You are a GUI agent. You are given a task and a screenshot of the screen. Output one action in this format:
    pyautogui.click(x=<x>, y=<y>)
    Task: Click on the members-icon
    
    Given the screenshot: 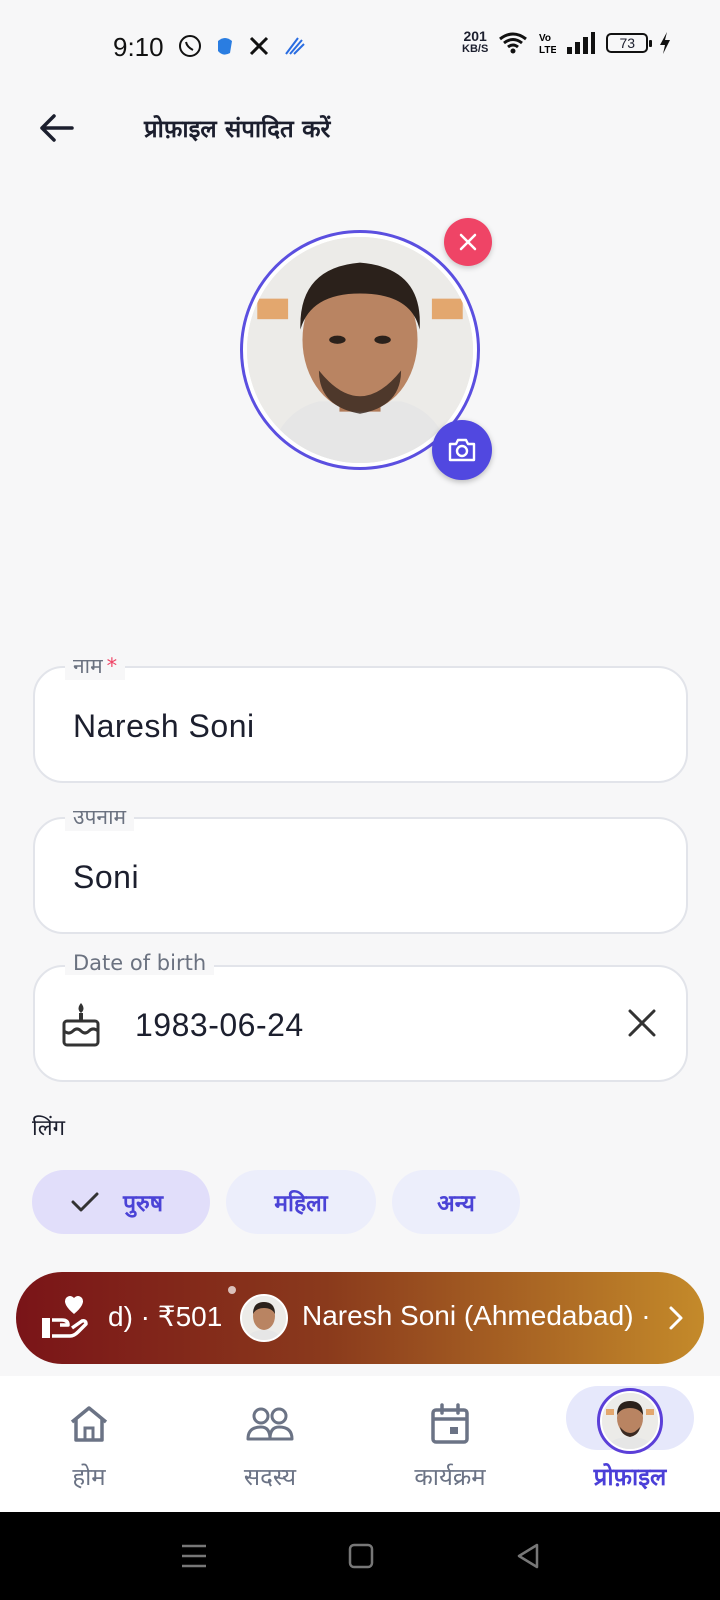 What is the action you would take?
    pyautogui.click(x=270, y=1424)
    